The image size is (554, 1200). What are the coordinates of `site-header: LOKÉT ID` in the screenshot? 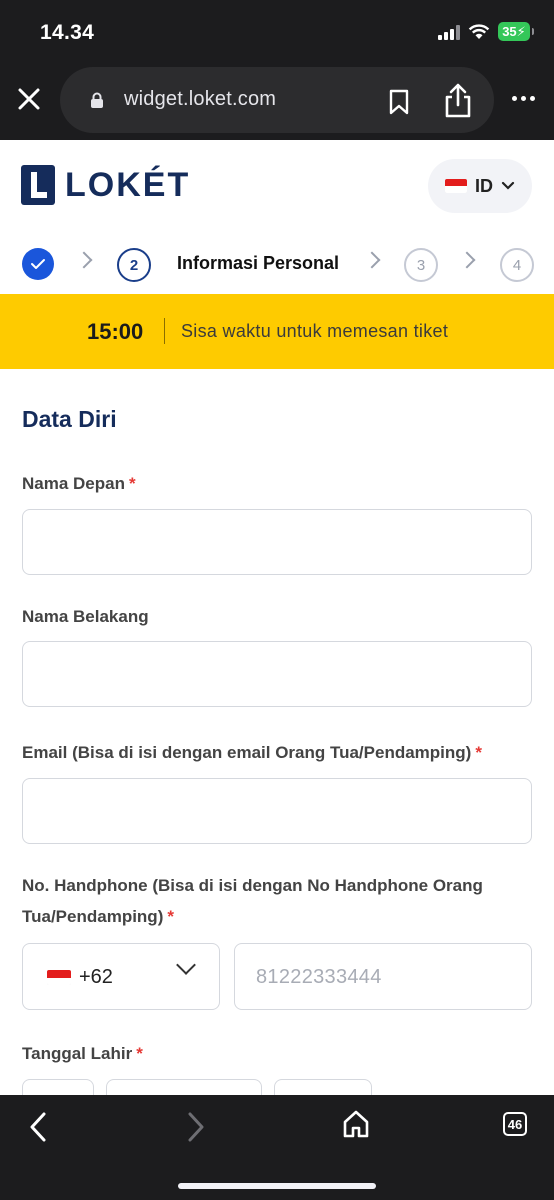 It's located at (277, 186).